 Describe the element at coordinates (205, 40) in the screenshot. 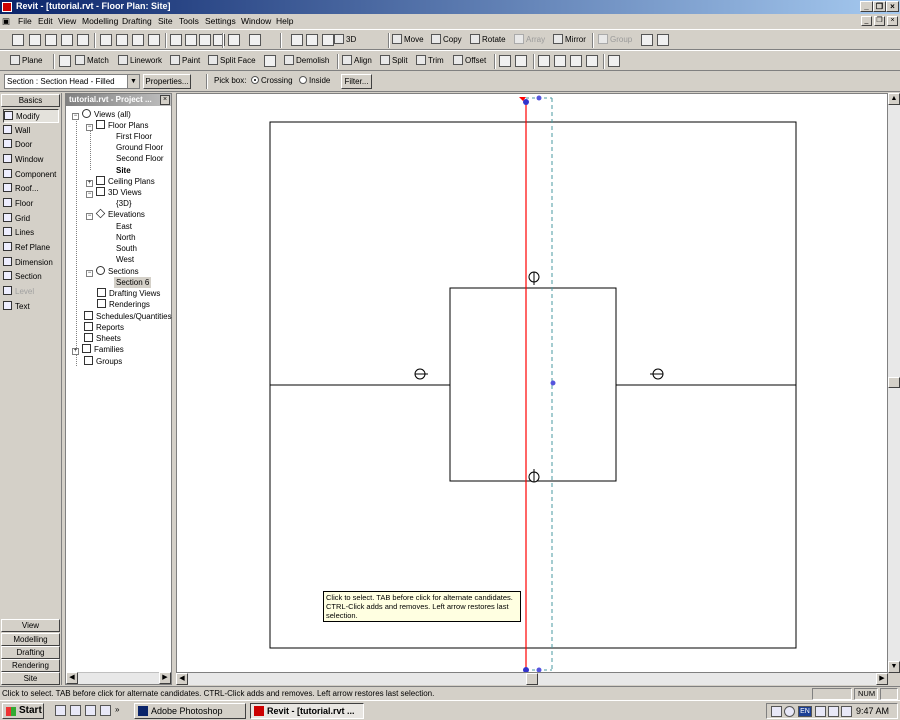

I see `redo-icon` at that location.